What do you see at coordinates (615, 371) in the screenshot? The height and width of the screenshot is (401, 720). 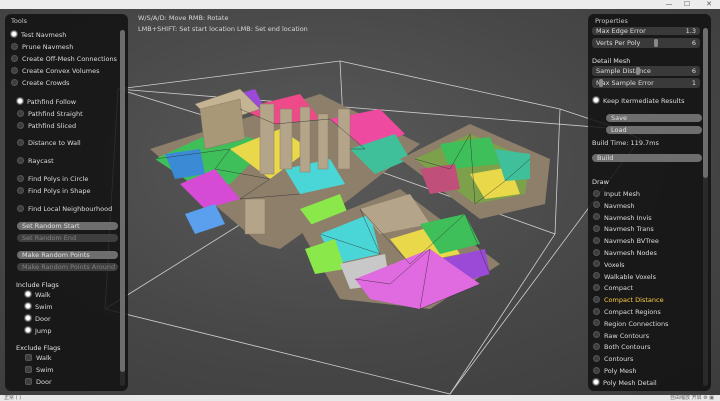 I see `draw-option-poly-mesh: Poly Mesh` at bounding box center [615, 371].